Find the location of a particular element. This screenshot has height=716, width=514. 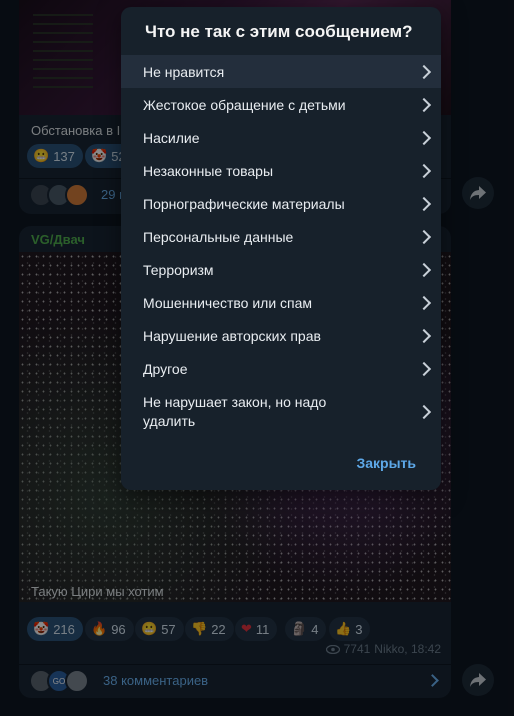

close-button: Закрыть is located at coordinates (386, 463).